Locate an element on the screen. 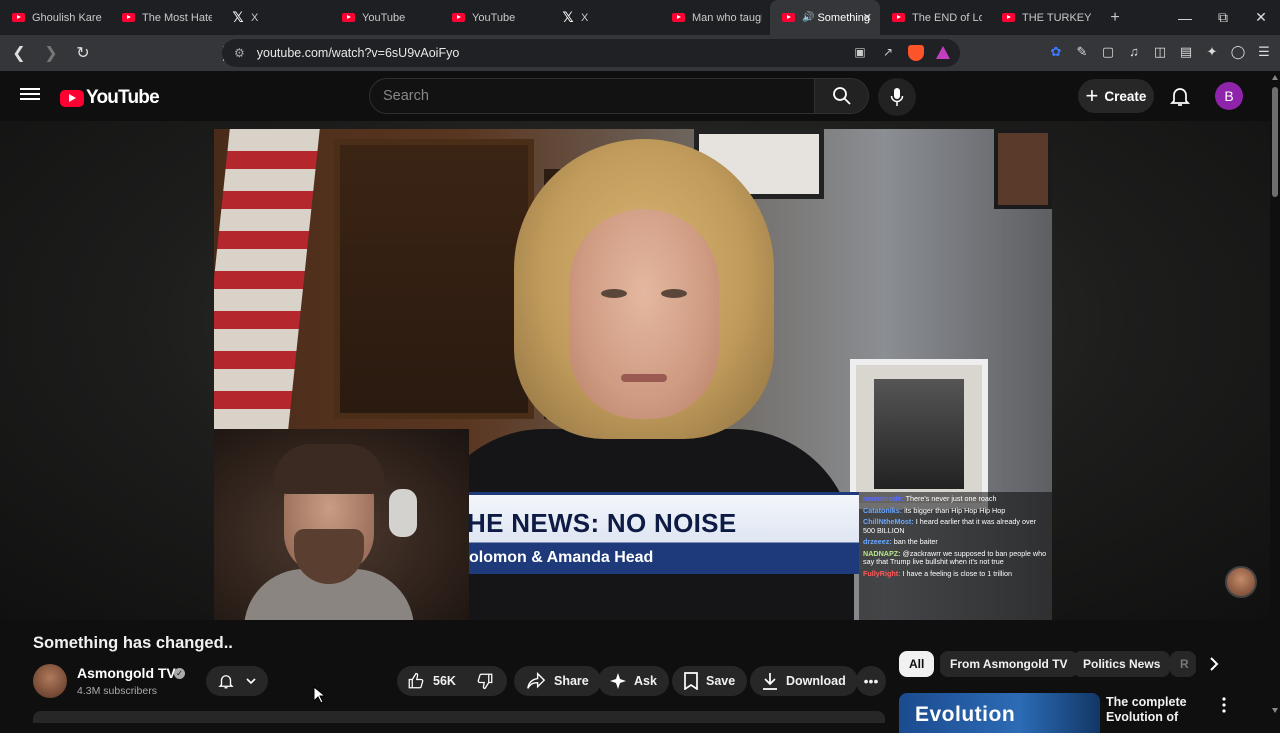 The height and width of the screenshot is (733, 1280). filter-chip: R is located at coordinates (1183, 664).